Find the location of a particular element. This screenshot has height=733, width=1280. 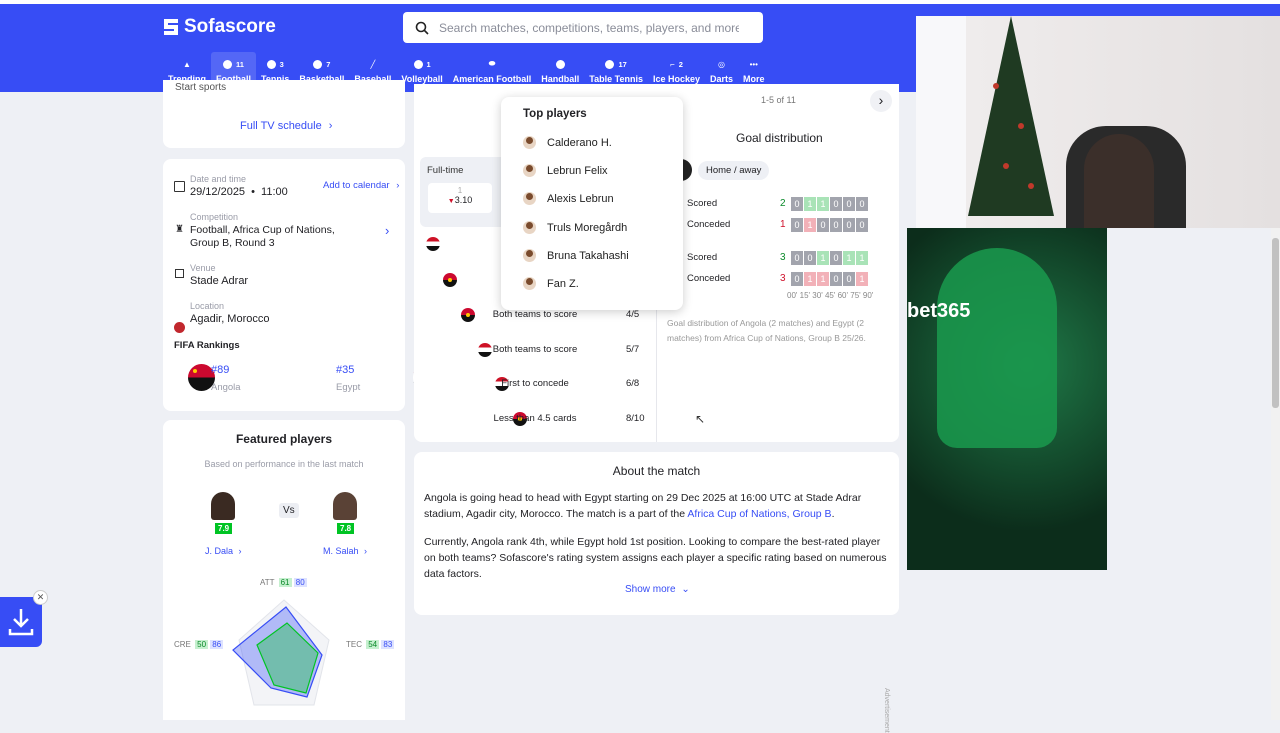

add-to-calendar-link: Add to calendar › is located at coordinates (361, 185).